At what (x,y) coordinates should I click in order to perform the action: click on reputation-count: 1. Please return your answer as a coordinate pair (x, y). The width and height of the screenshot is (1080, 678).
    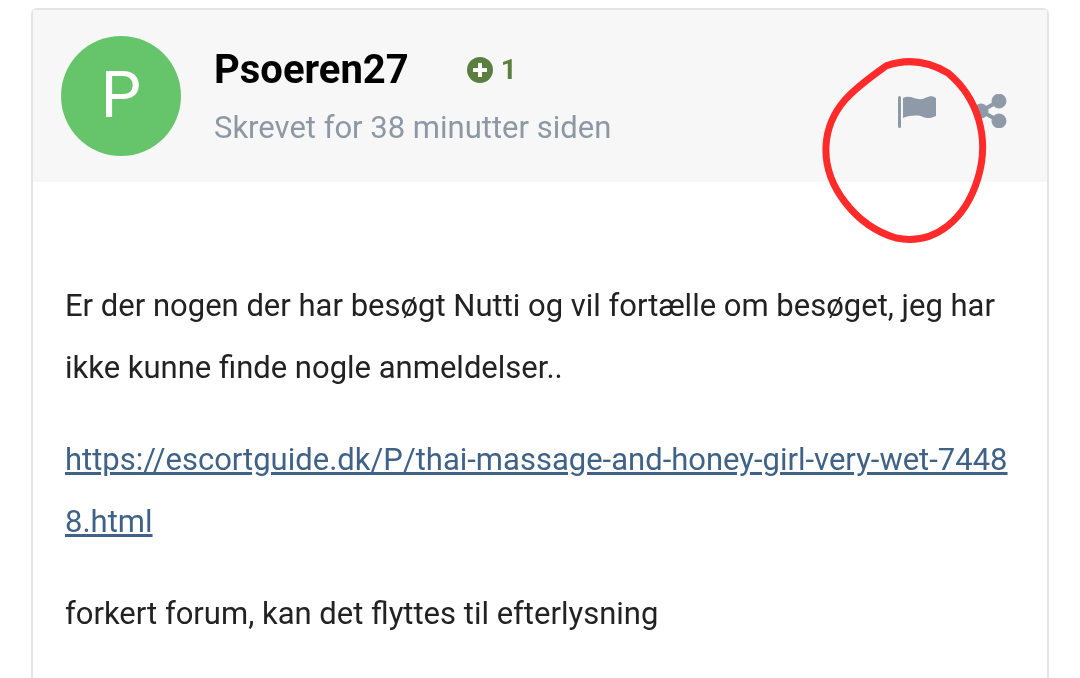
    Looking at the image, I should click on (508, 69).